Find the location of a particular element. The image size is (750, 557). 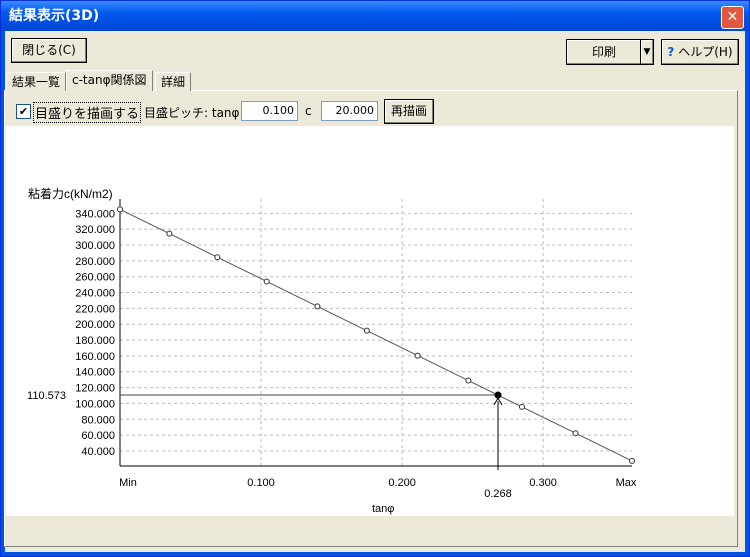

x-tick-label: Min is located at coordinates (128, 483).